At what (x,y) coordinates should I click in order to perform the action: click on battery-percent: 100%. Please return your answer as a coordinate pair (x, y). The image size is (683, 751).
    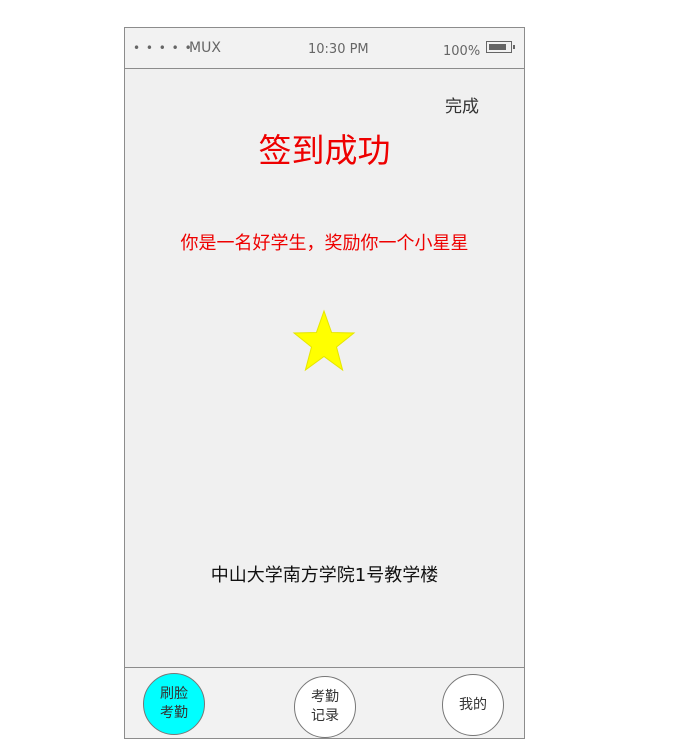
    Looking at the image, I should click on (462, 51).